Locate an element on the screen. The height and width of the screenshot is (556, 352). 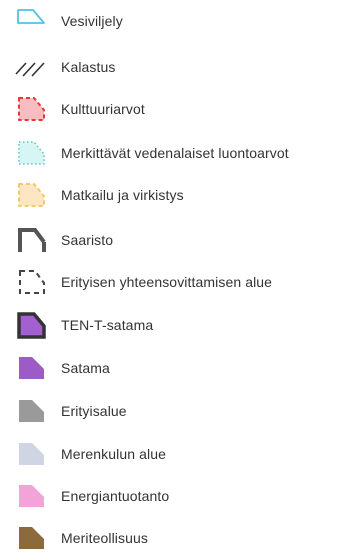
legend-item-merenkulku: Merenkulun alue is located at coordinates (176, 454).